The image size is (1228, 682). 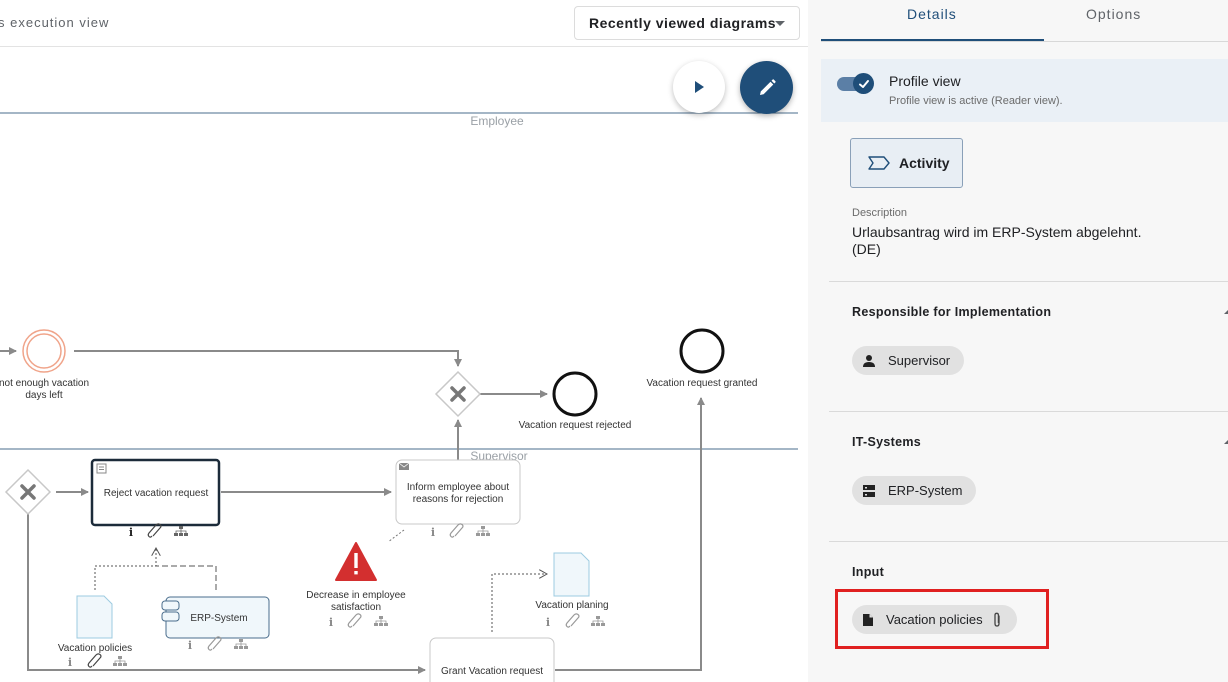 What do you see at coordinates (630, 534) in the screenshot?
I see `flow-to-granted` at bounding box center [630, 534].